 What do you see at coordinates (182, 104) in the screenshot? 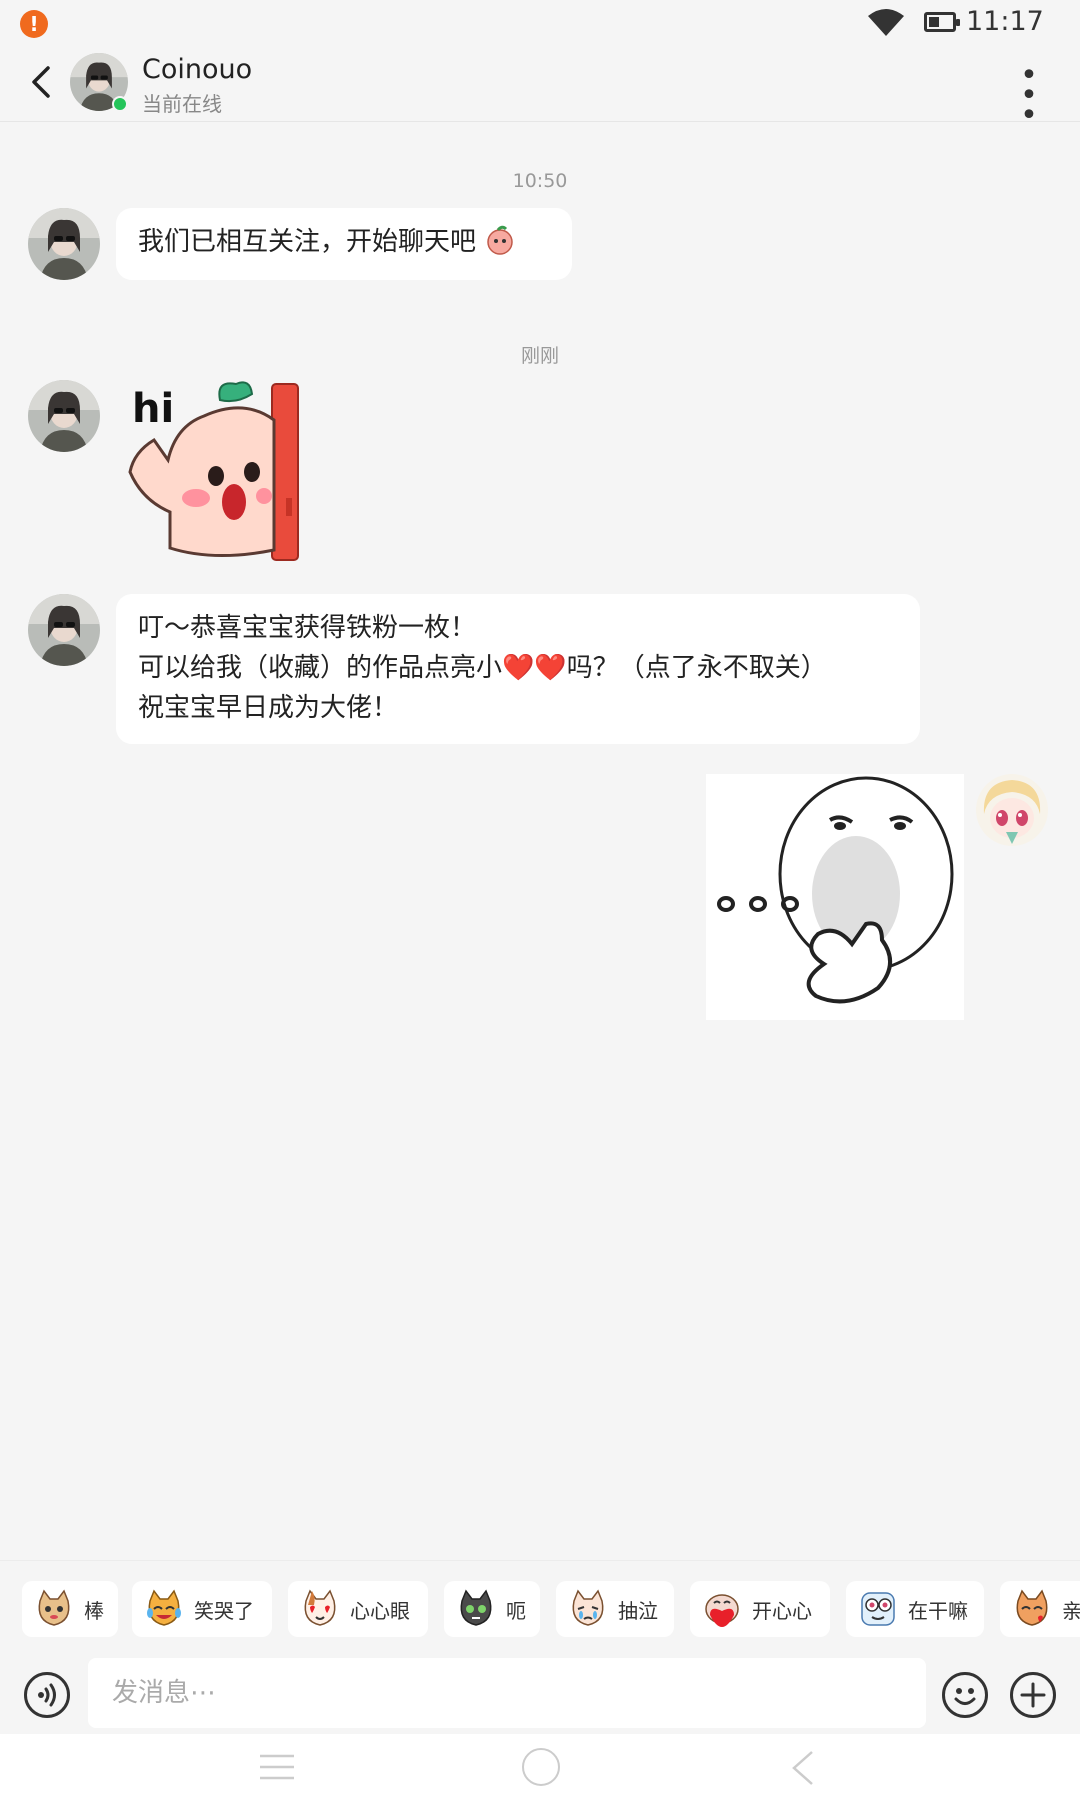
I see `contact-status: 当前在线` at bounding box center [182, 104].